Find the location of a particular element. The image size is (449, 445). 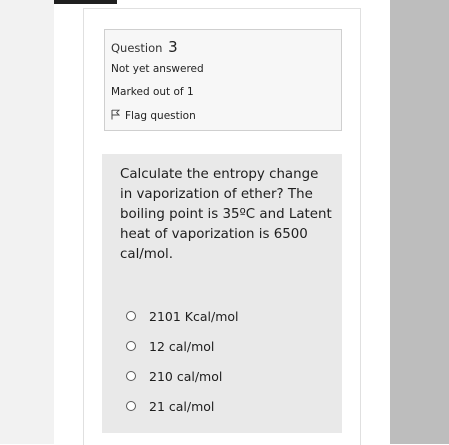

answer-option: 21 cal/mol is located at coordinates (182, 406).